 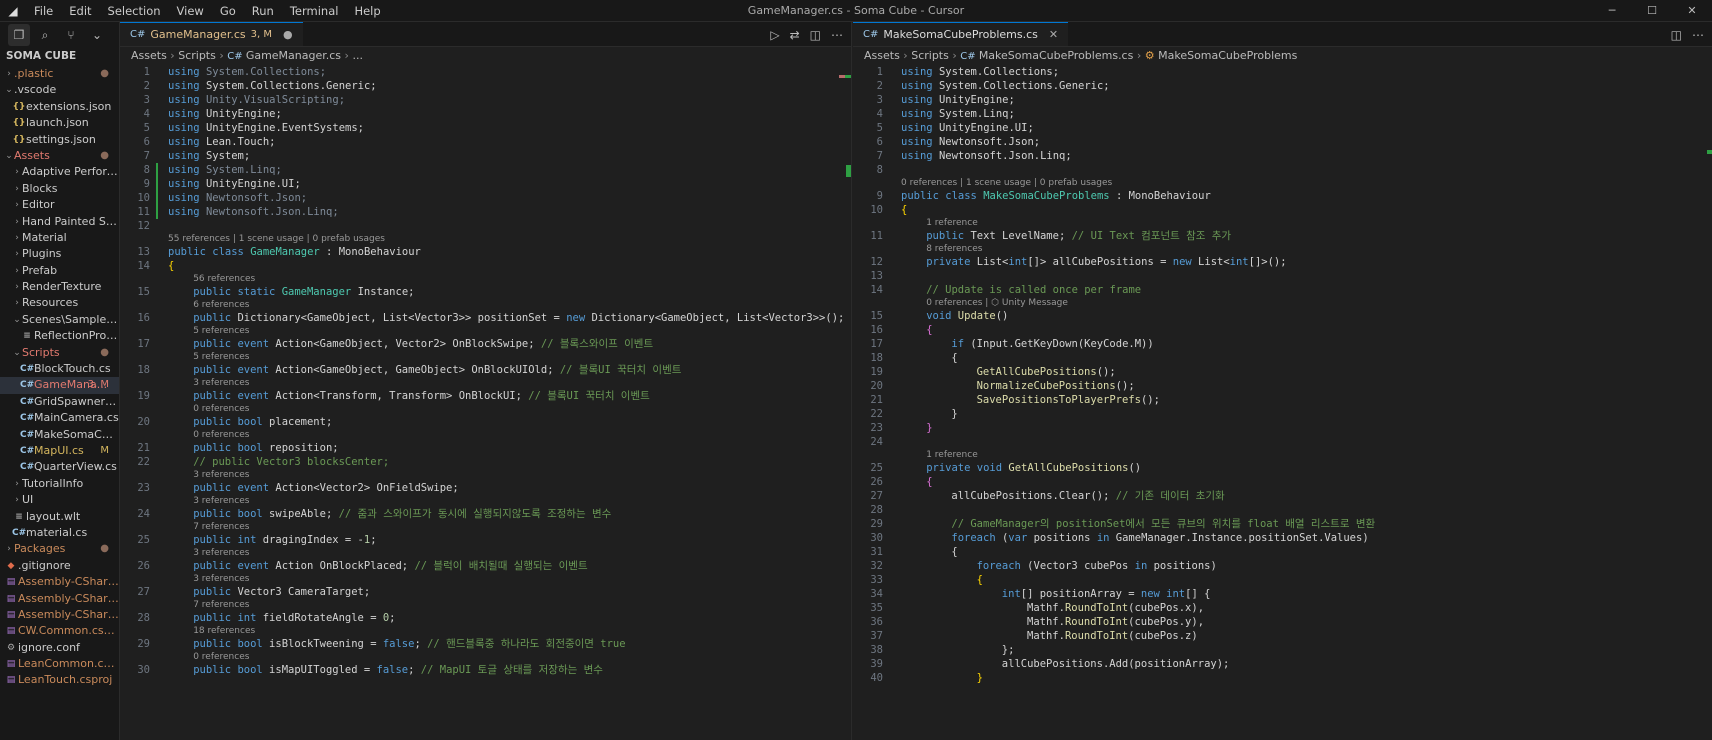 I want to click on codelens: 056 references, so click(x=485, y=279).